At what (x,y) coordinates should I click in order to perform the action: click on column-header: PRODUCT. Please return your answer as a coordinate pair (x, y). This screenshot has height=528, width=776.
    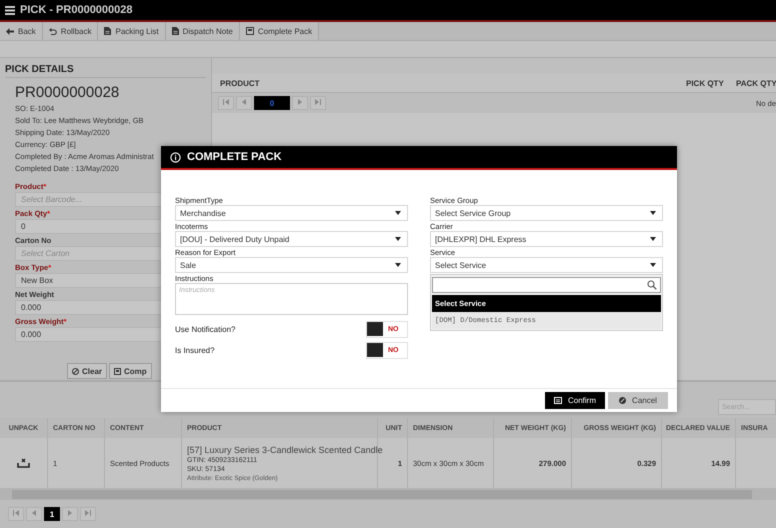
    Looking at the image, I should click on (240, 83).